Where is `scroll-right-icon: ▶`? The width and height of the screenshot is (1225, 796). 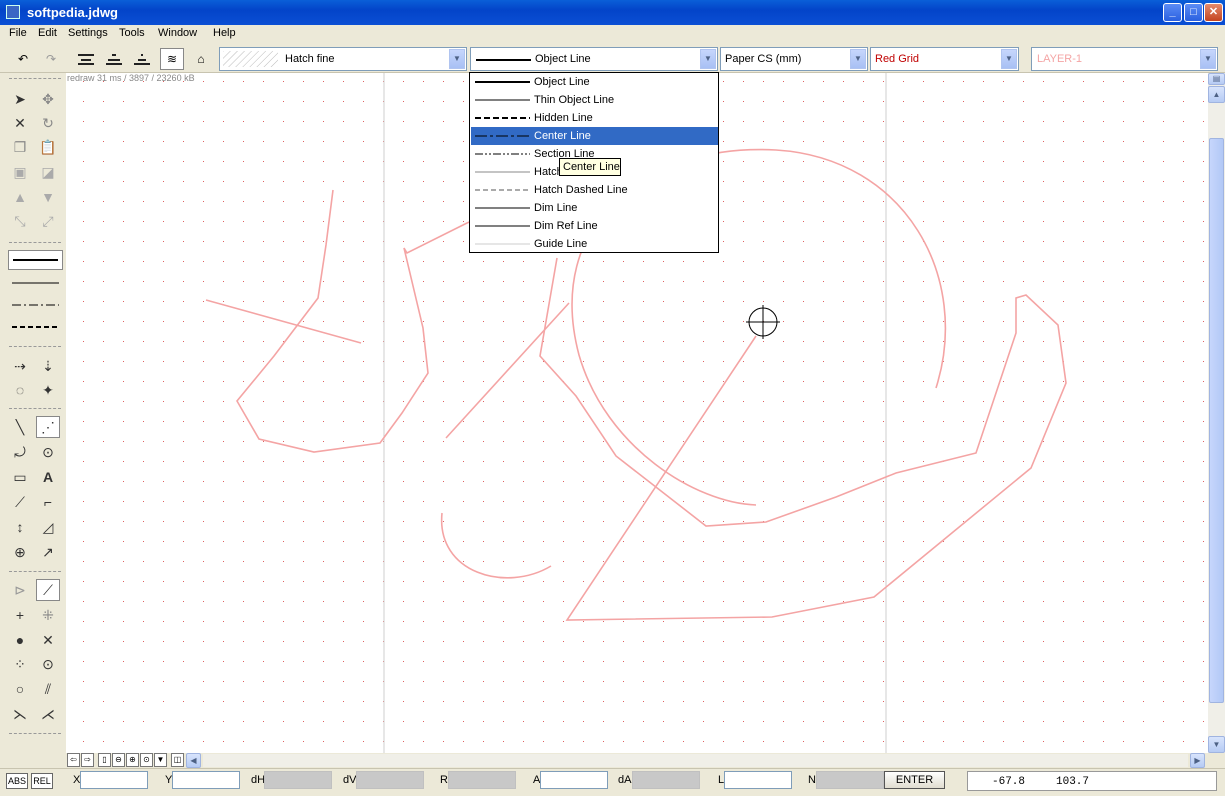
scroll-right-icon: ▶ is located at coordinates (1197, 760).